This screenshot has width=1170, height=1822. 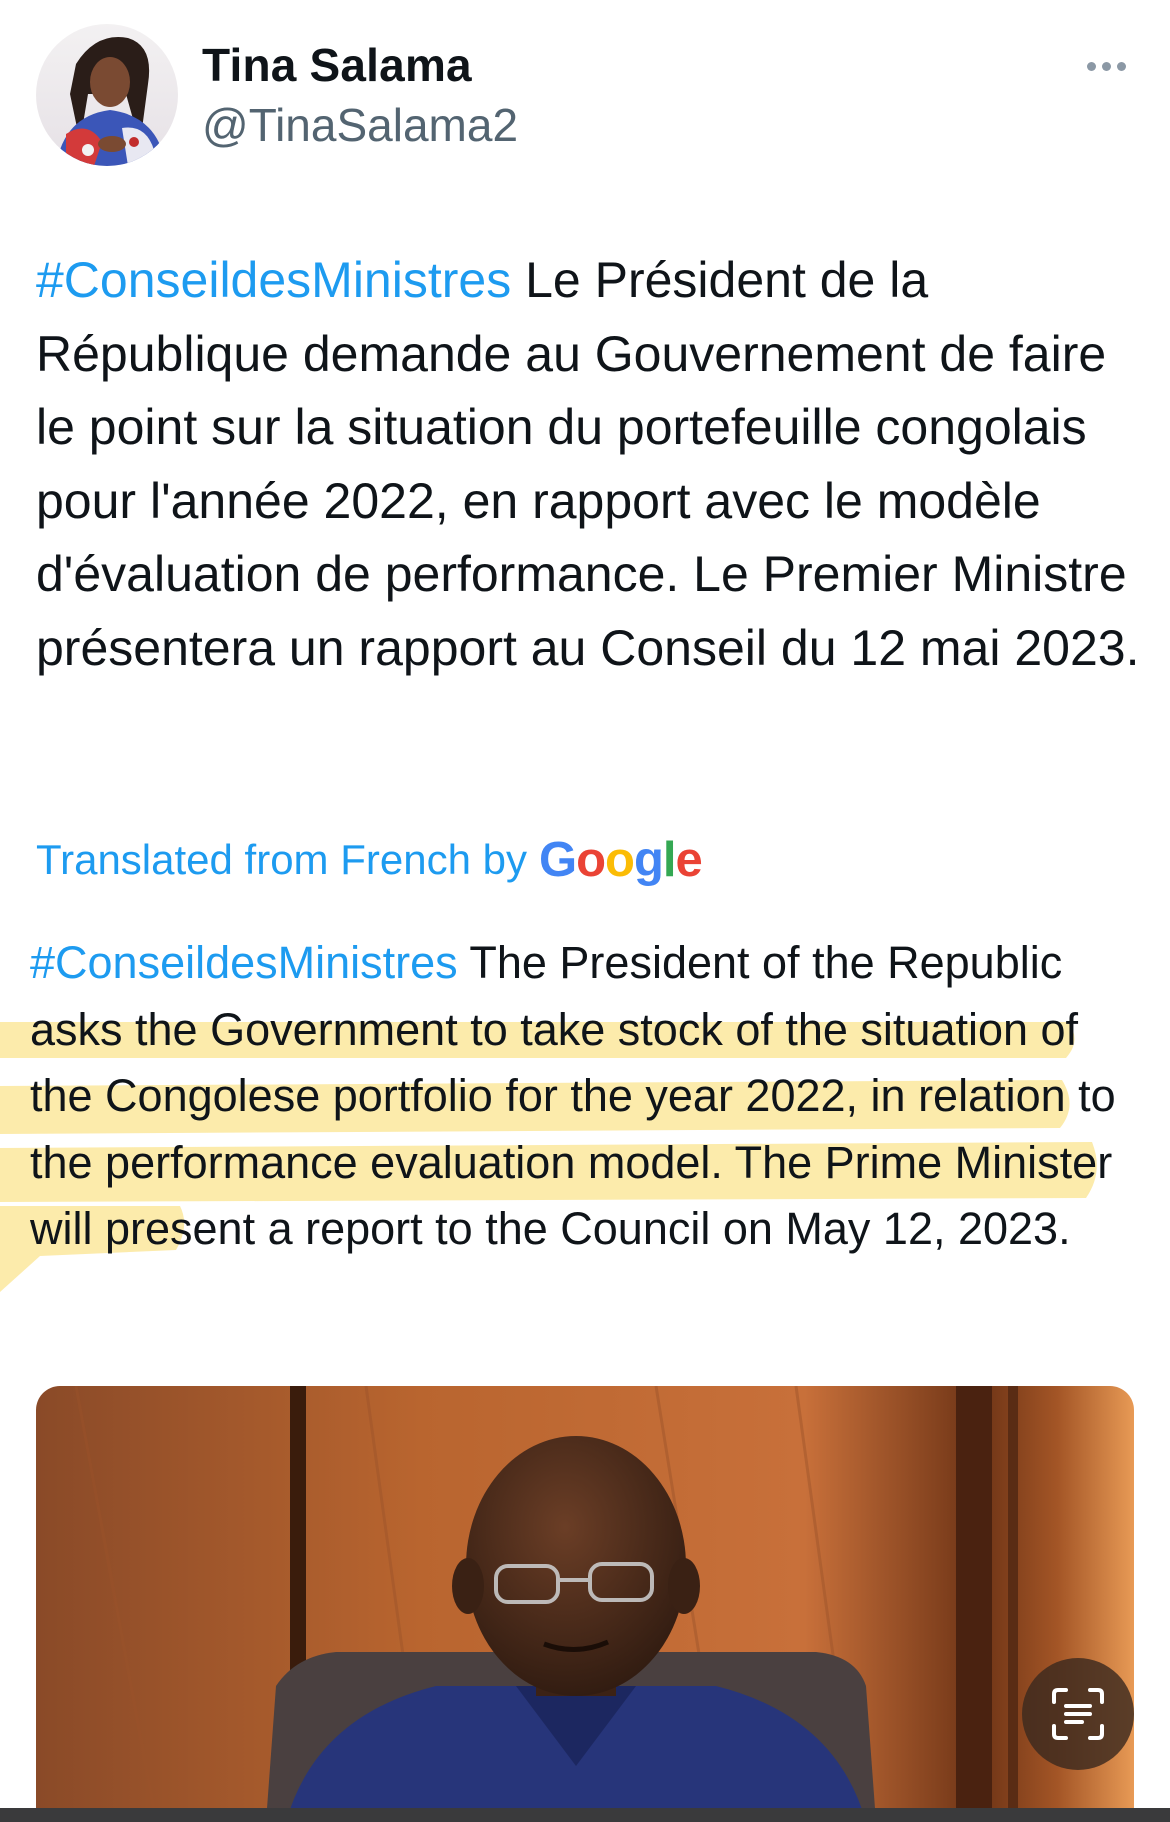 I want to click on hashtag-link: #ConseildesMinistres, so click(x=273, y=280).